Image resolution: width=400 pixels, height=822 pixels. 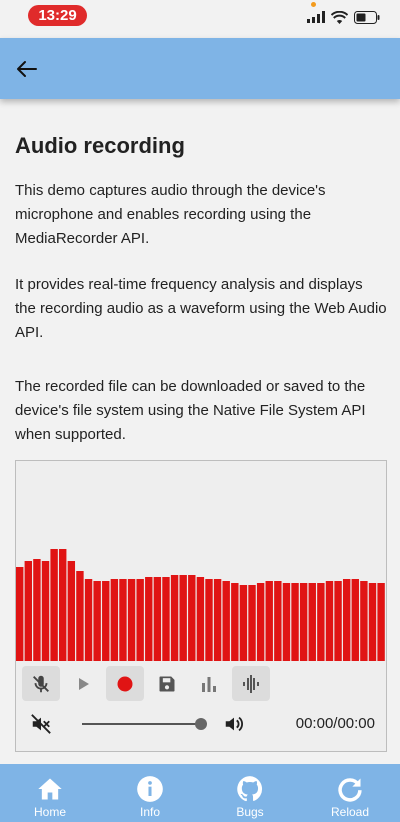 I want to click on nav-item-info: Info, so click(x=150, y=793).